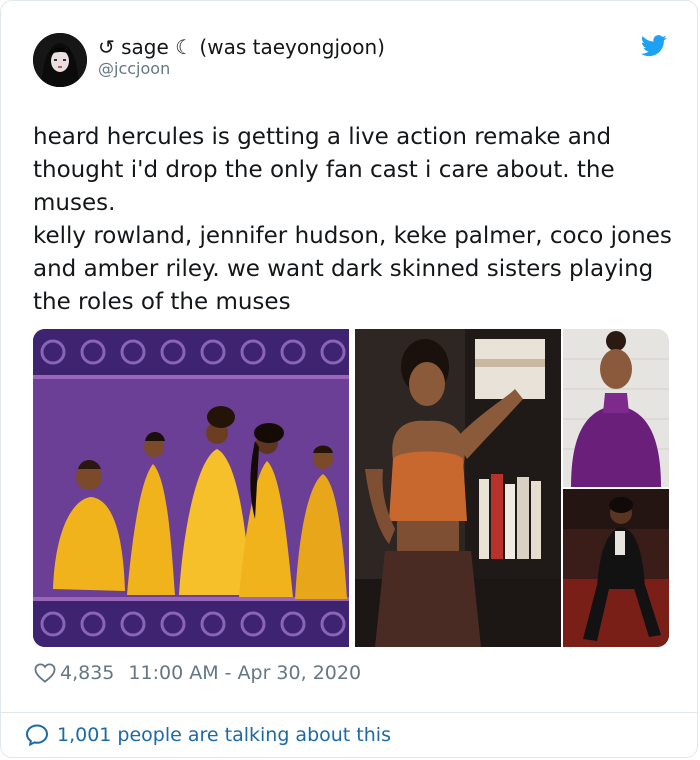 This screenshot has height=760, width=700. What do you see at coordinates (224, 735) in the screenshot?
I see `talking-text: 1,001 people are talking about this` at bounding box center [224, 735].